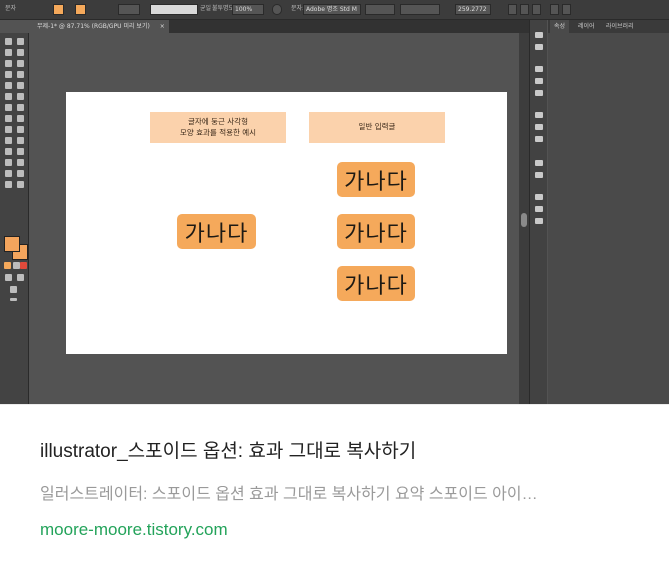  What do you see at coordinates (539, 175) in the screenshot?
I see `graphic-styles-panel-icon` at bounding box center [539, 175].